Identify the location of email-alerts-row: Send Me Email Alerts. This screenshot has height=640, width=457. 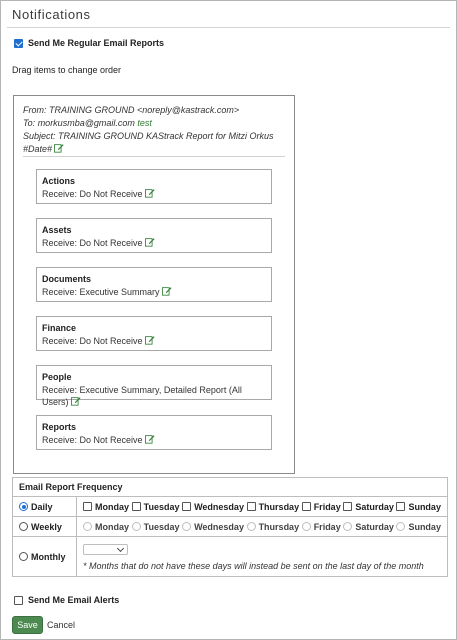
(66, 600).